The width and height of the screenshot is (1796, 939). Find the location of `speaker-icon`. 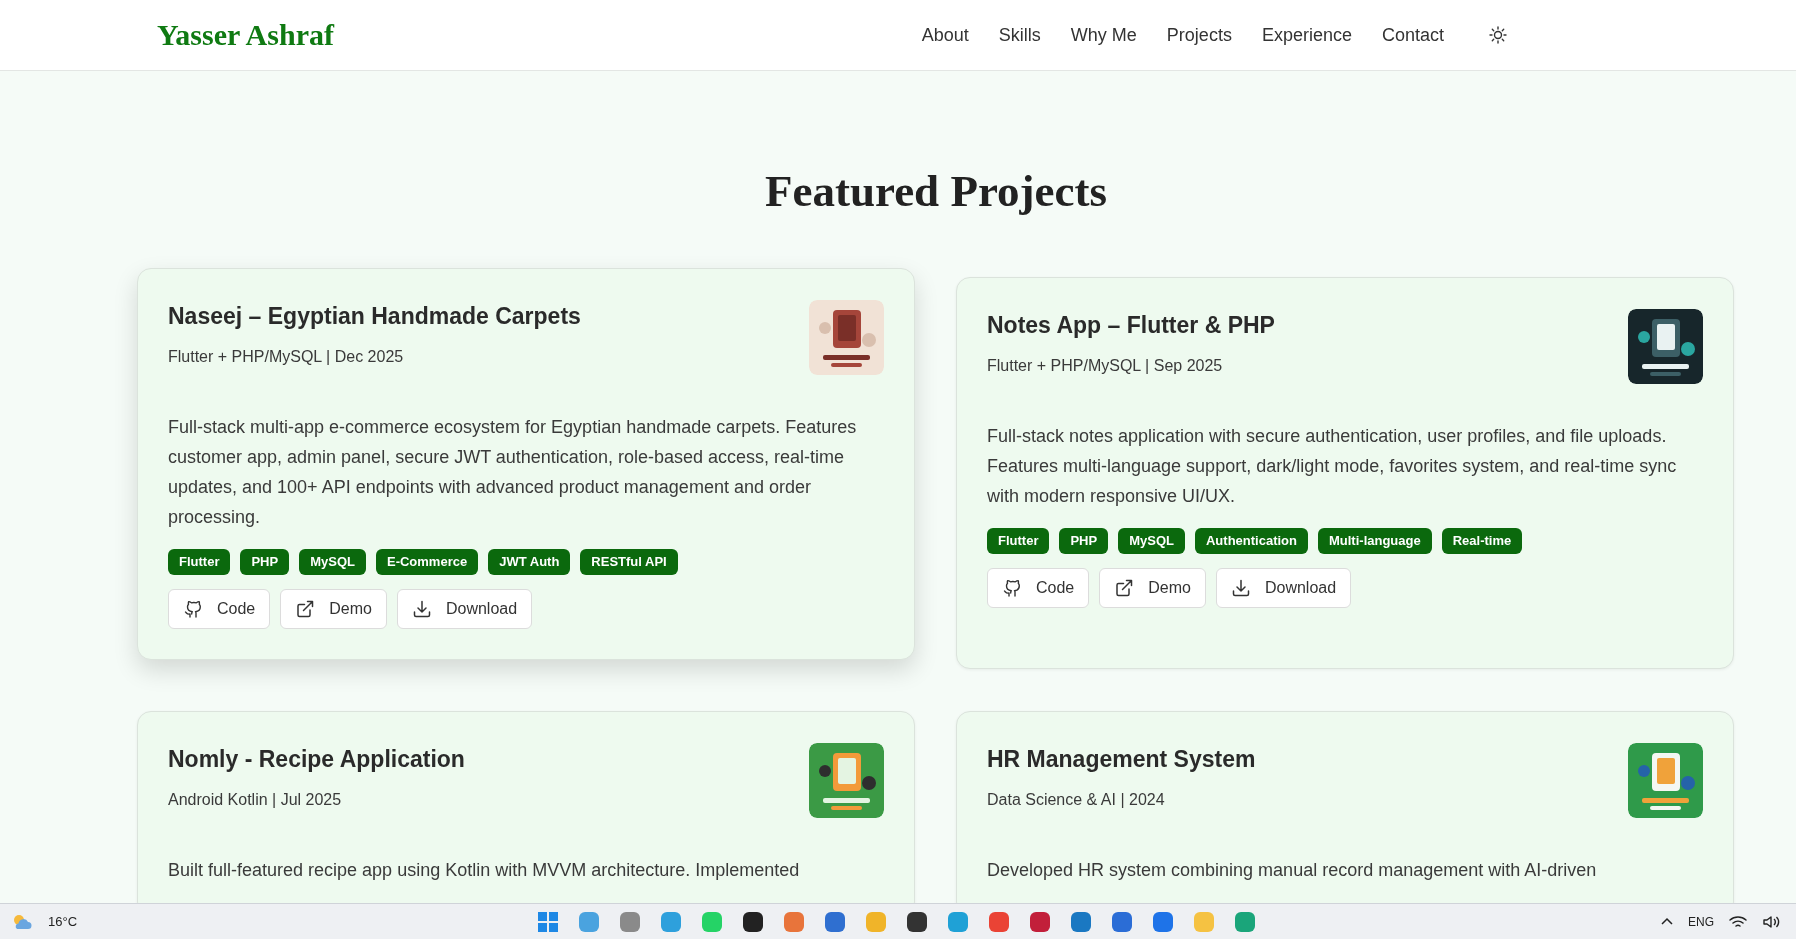

speaker-icon is located at coordinates (1772, 921).